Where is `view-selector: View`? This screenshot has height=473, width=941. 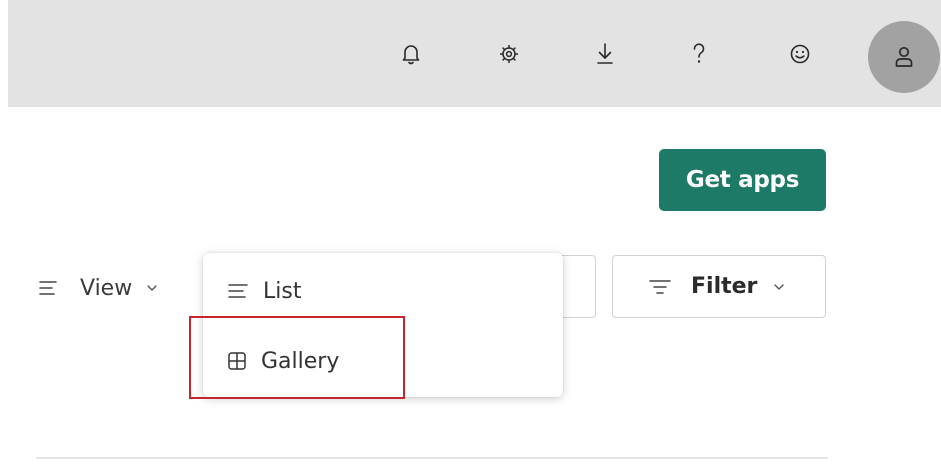
view-selector: View is located at coordinates (98, 288).